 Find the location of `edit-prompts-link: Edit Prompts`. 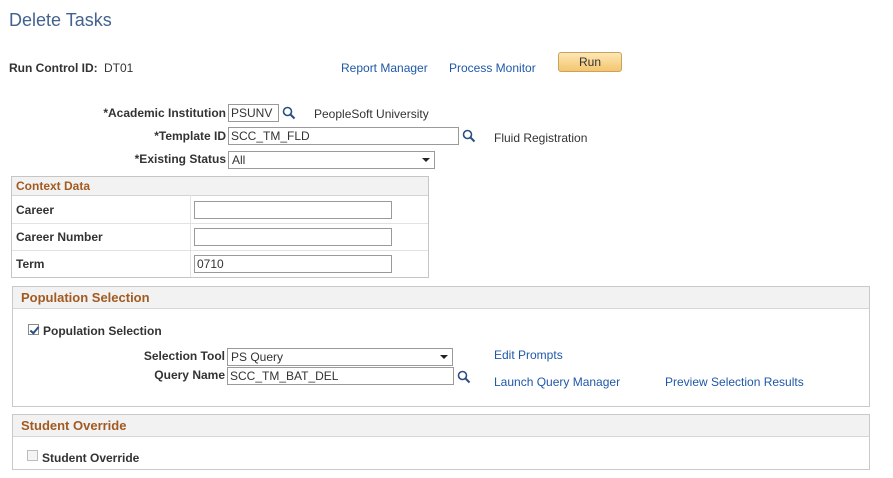

edit-prompts-link: Edit Prompts is located at coordinates (528, 355).